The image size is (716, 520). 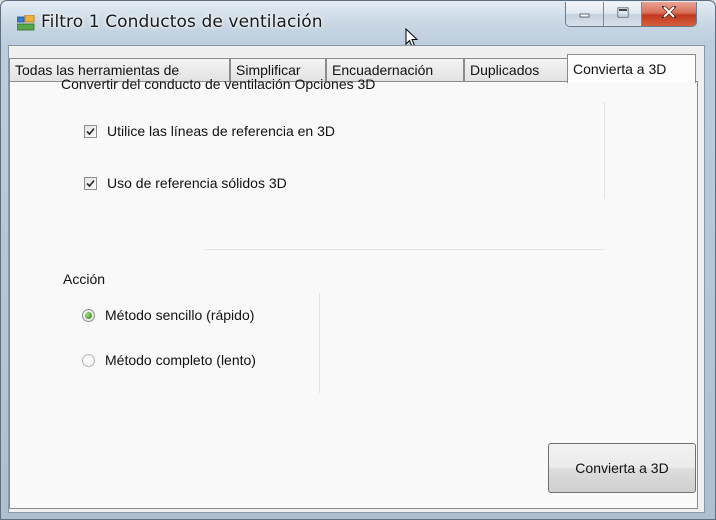 What do you see at coordinates (180, 315) in the screenshot?
I see `simple-method-label: Método sencillo (rápido)` at bounding box center [180, 315].